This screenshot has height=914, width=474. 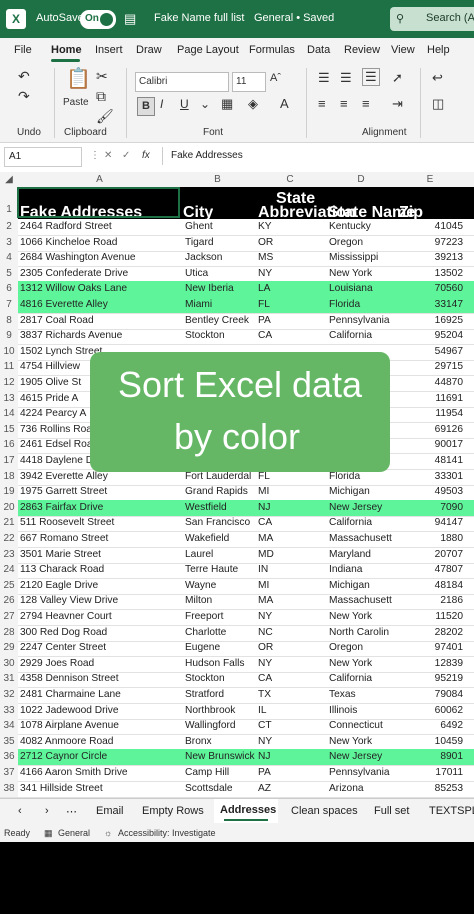 What do you see at coordinates (205, 104) in the screenshot?
I see `chevron-down-icon: ⌄` at bounding box center [205, 104].